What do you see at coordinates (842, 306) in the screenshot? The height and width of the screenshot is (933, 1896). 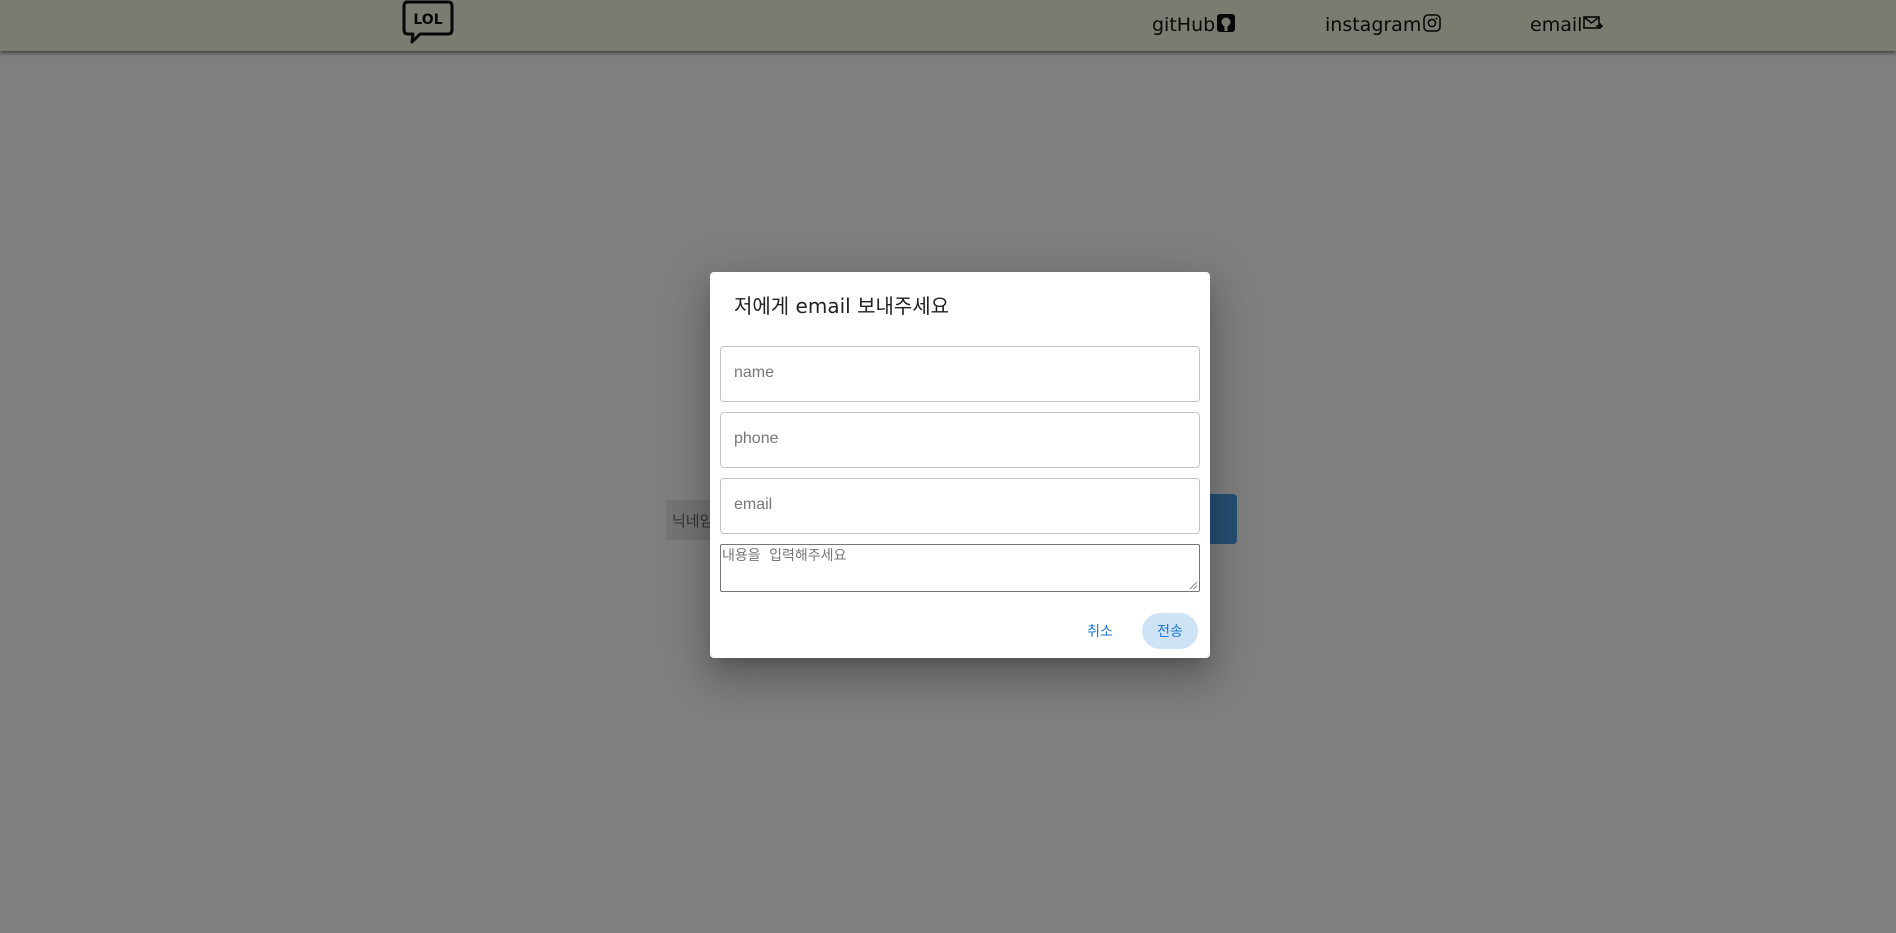 I see `dialog-title: 저에게 email 보내주세요` at bounding box center [842, 306].